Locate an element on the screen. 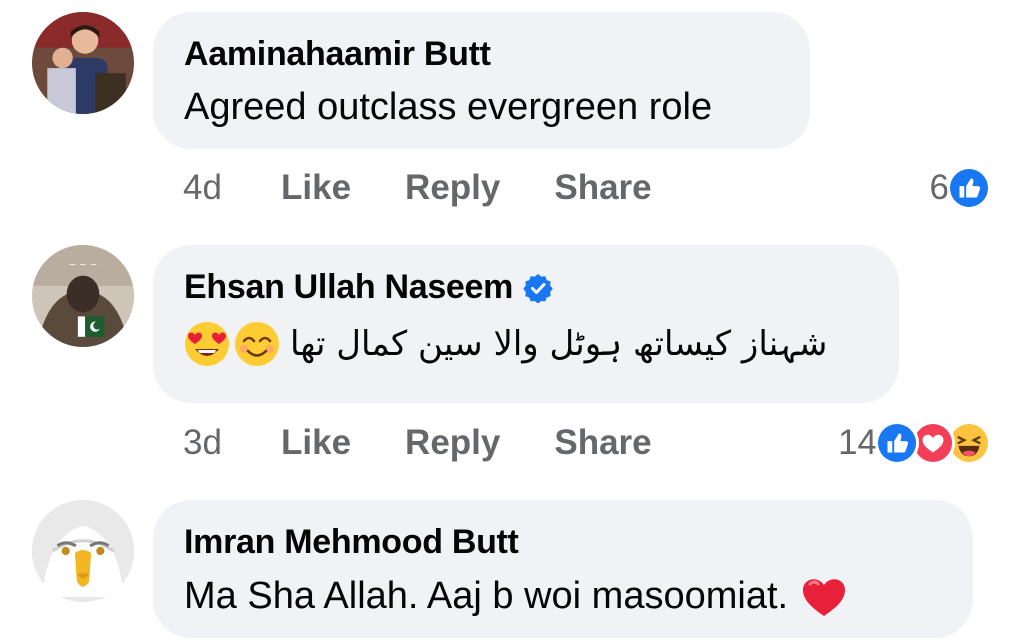  comment-actions: 3d Like Reply Share is located at coordinates (444, 443).